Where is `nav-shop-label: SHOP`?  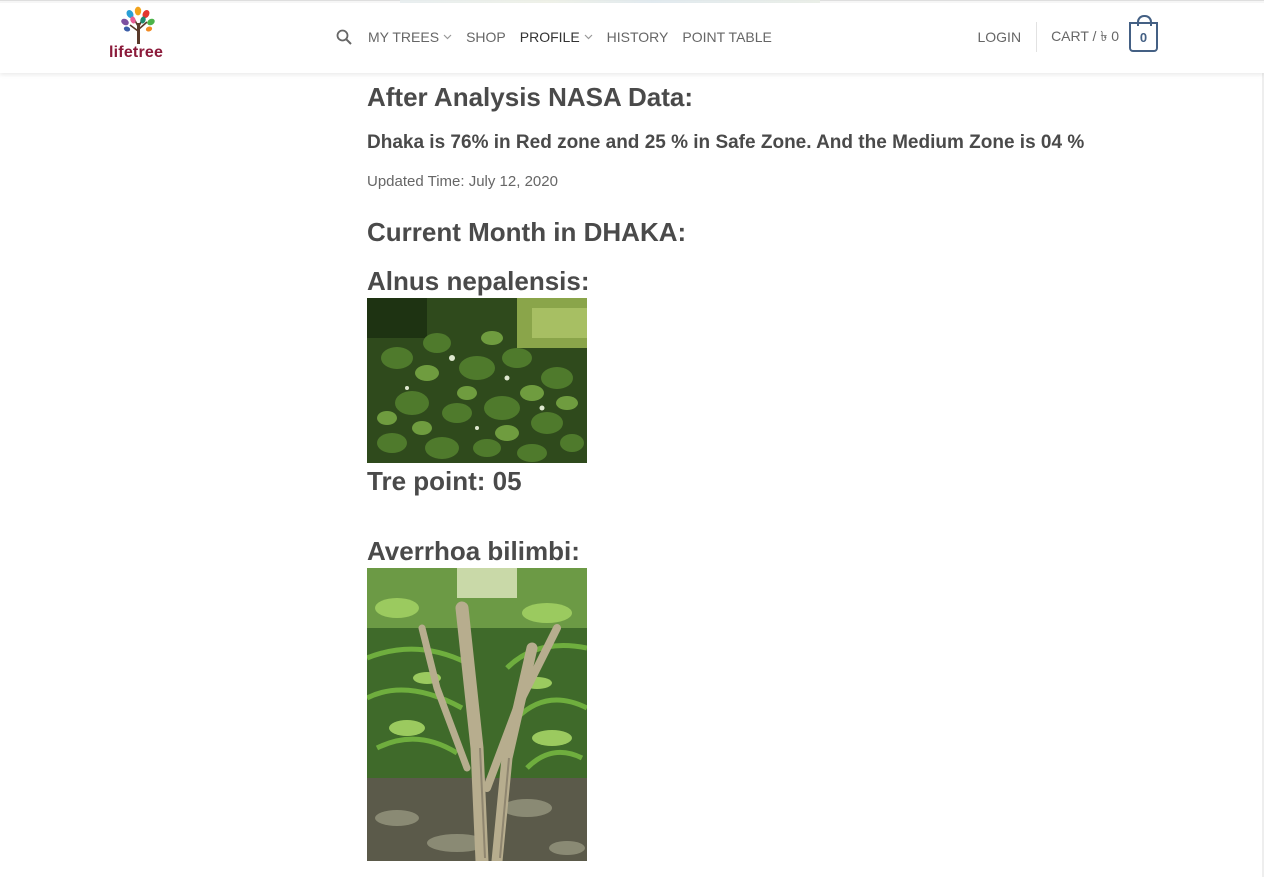
nav-shop-label: SHOP is located at coordinates (486, 37).